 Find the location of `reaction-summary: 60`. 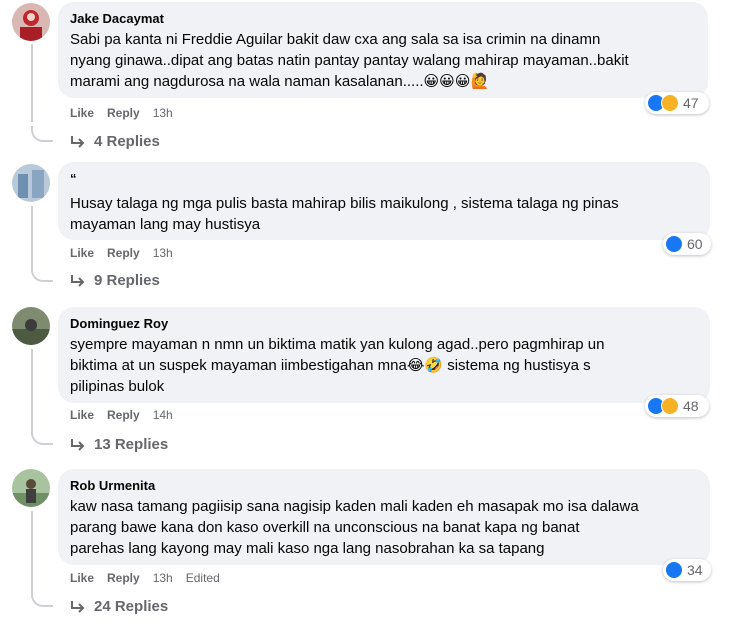

reaction-summary: 60 is located at coordinates (687, 244).